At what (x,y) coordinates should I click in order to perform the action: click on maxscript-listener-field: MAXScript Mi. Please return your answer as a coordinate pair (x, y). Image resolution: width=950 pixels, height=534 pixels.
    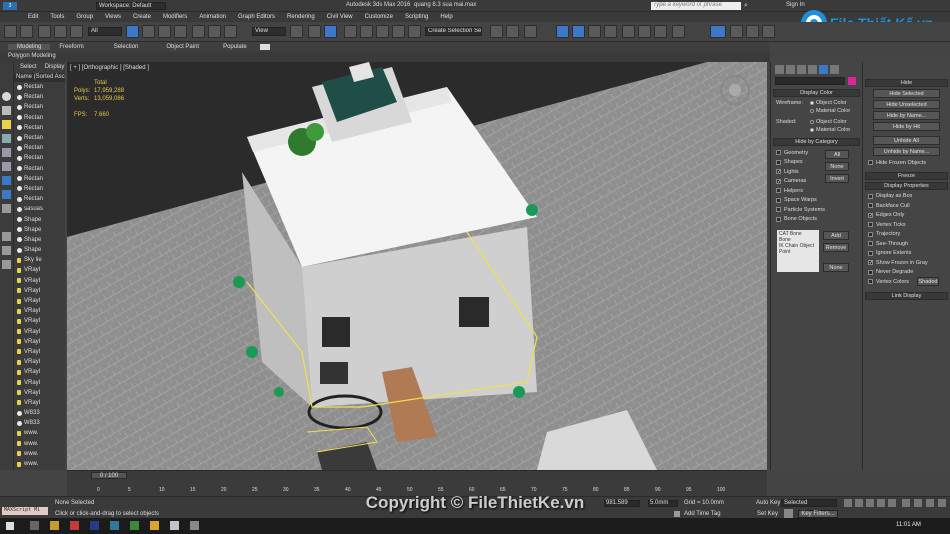
    Looking at the image, I should click on (25, 511).